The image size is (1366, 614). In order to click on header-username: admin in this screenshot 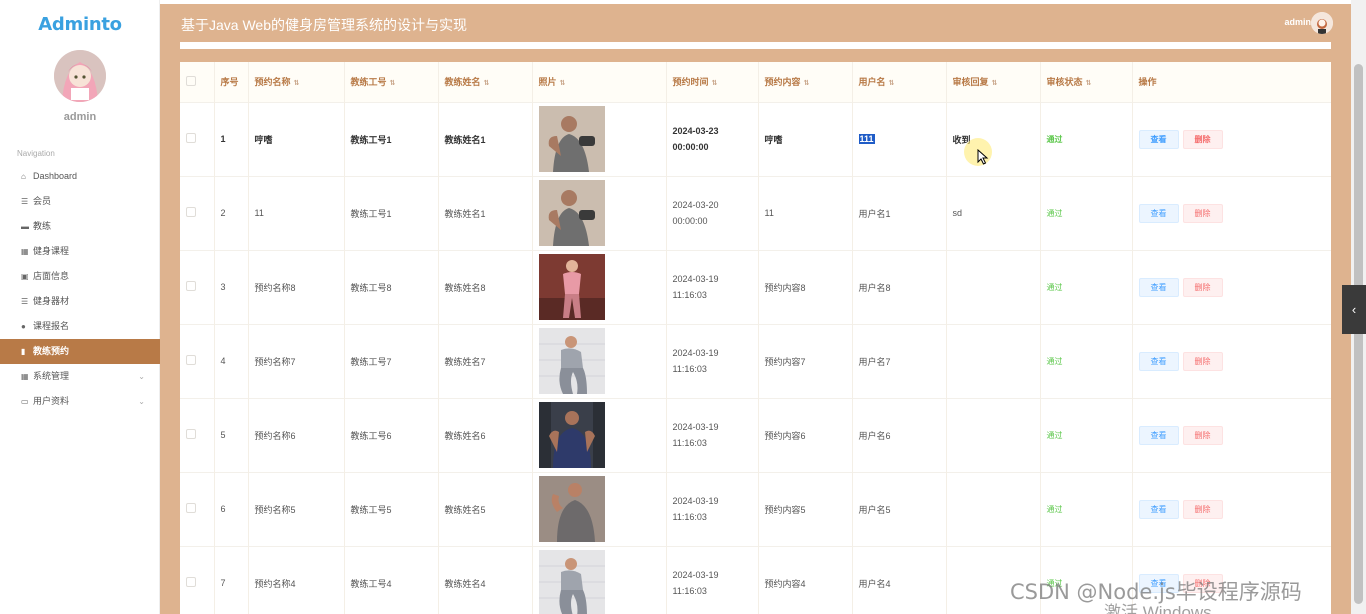, I will do `click(1297, 22)`.